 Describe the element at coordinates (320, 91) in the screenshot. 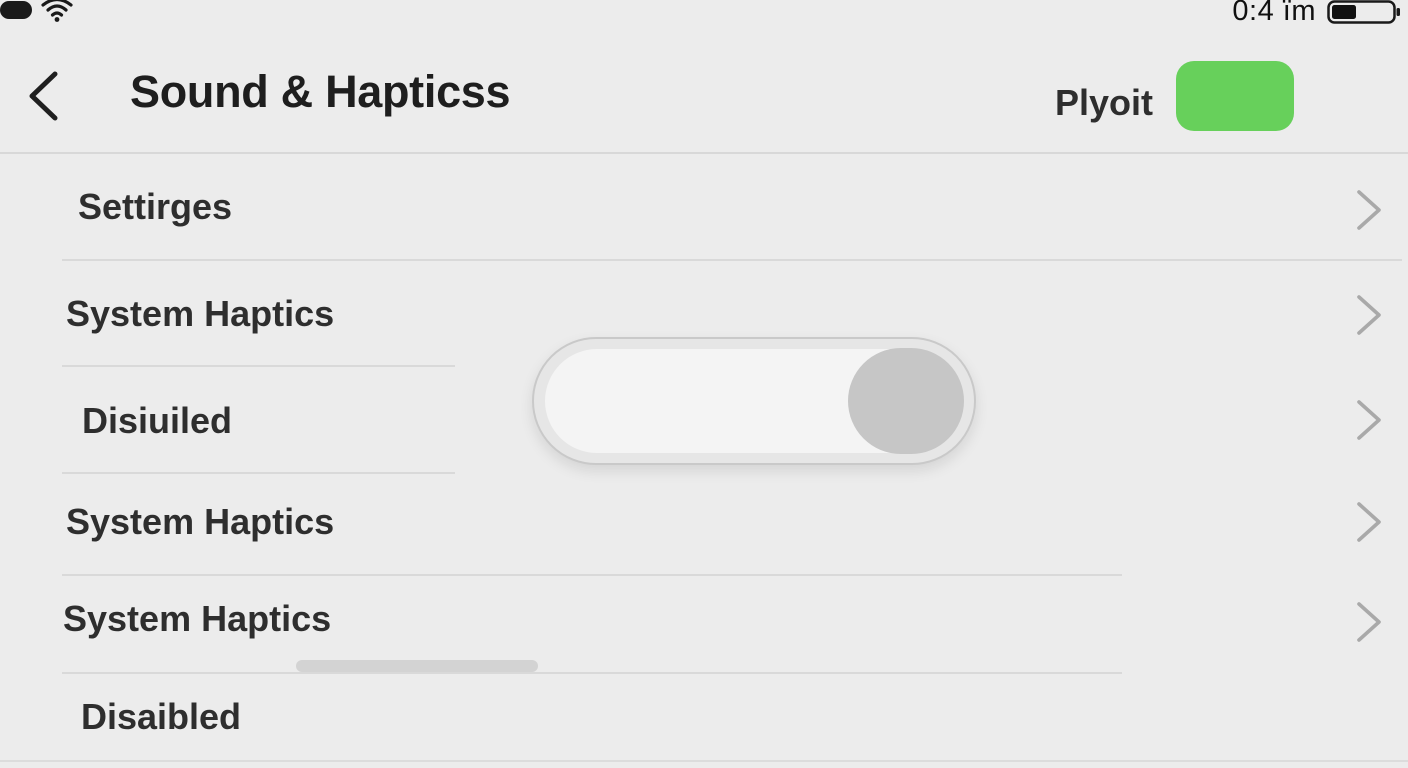

I see `page-title: Sound & Hapticss` at that location.